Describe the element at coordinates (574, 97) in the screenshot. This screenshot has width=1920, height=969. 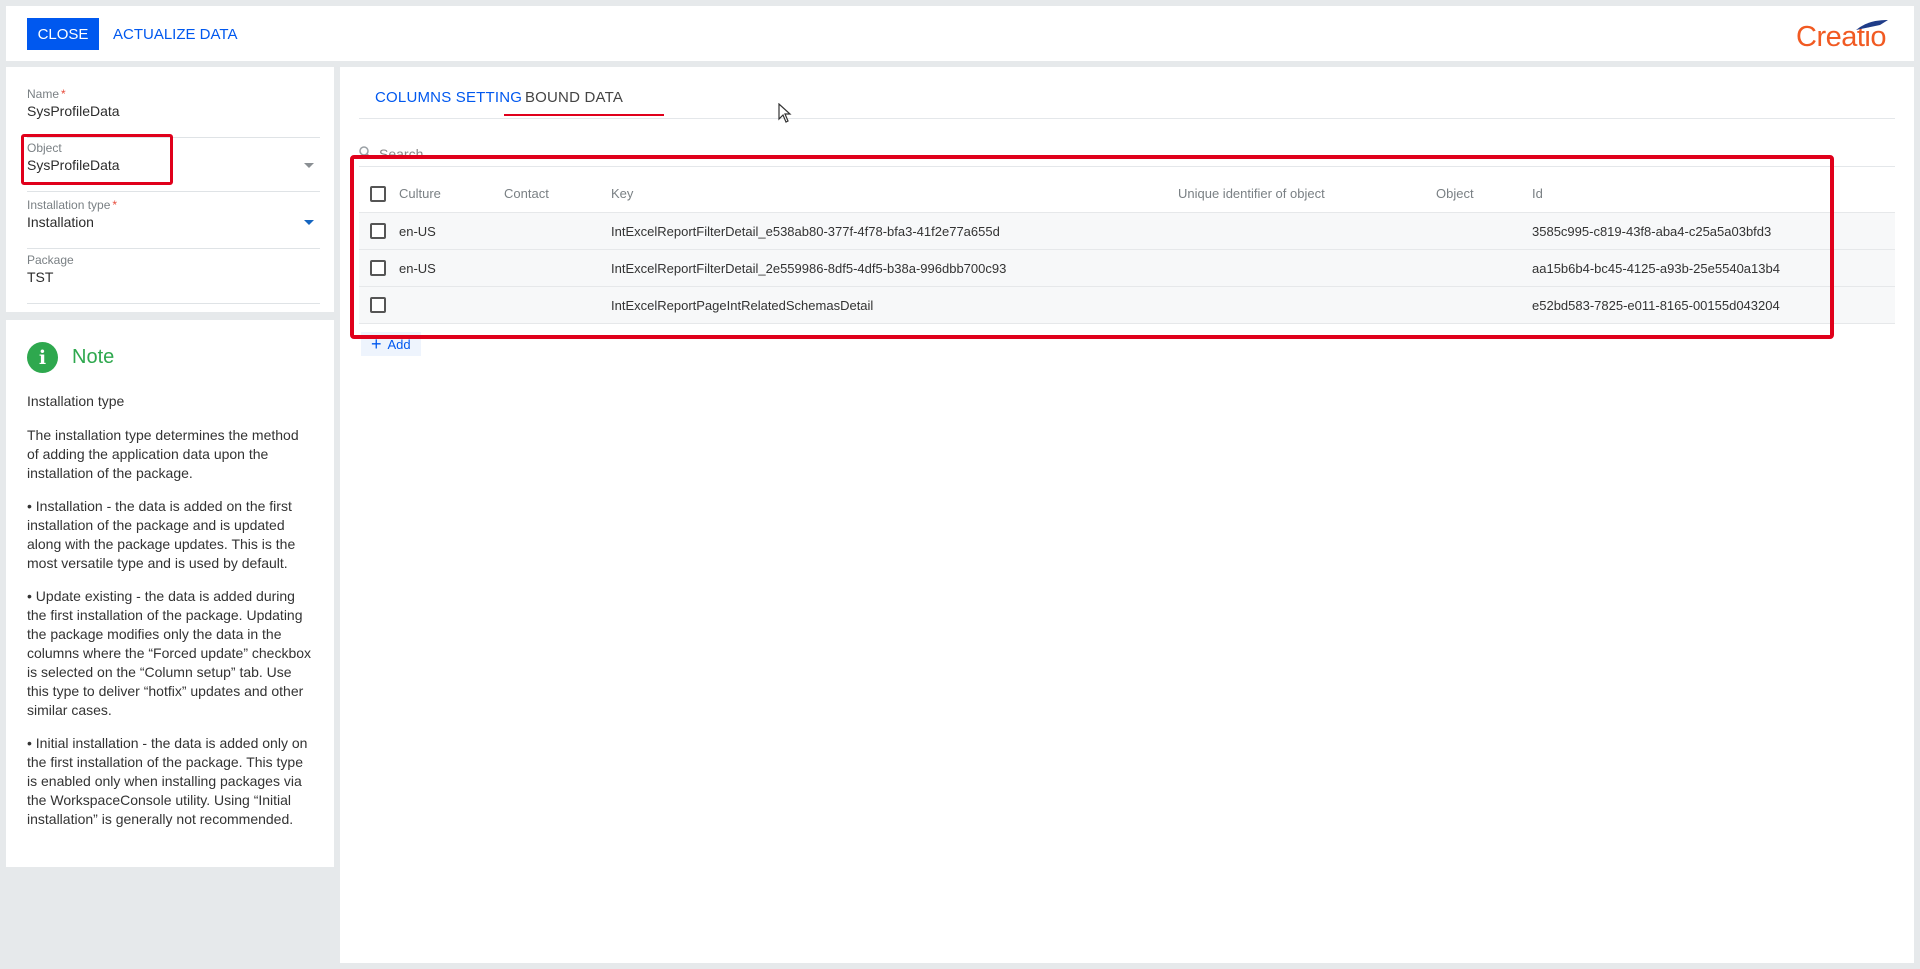
I see `tab-bound-data: BOUND DATA` at that location.